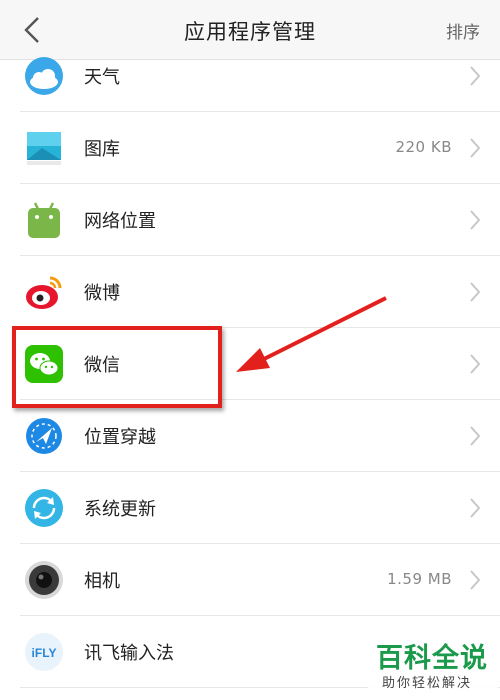 This screenshot has width=500, height=700. Describe the element at coordinates (432, 658) in the screenshot. I see `watermark-title: 百科全说` at that location.